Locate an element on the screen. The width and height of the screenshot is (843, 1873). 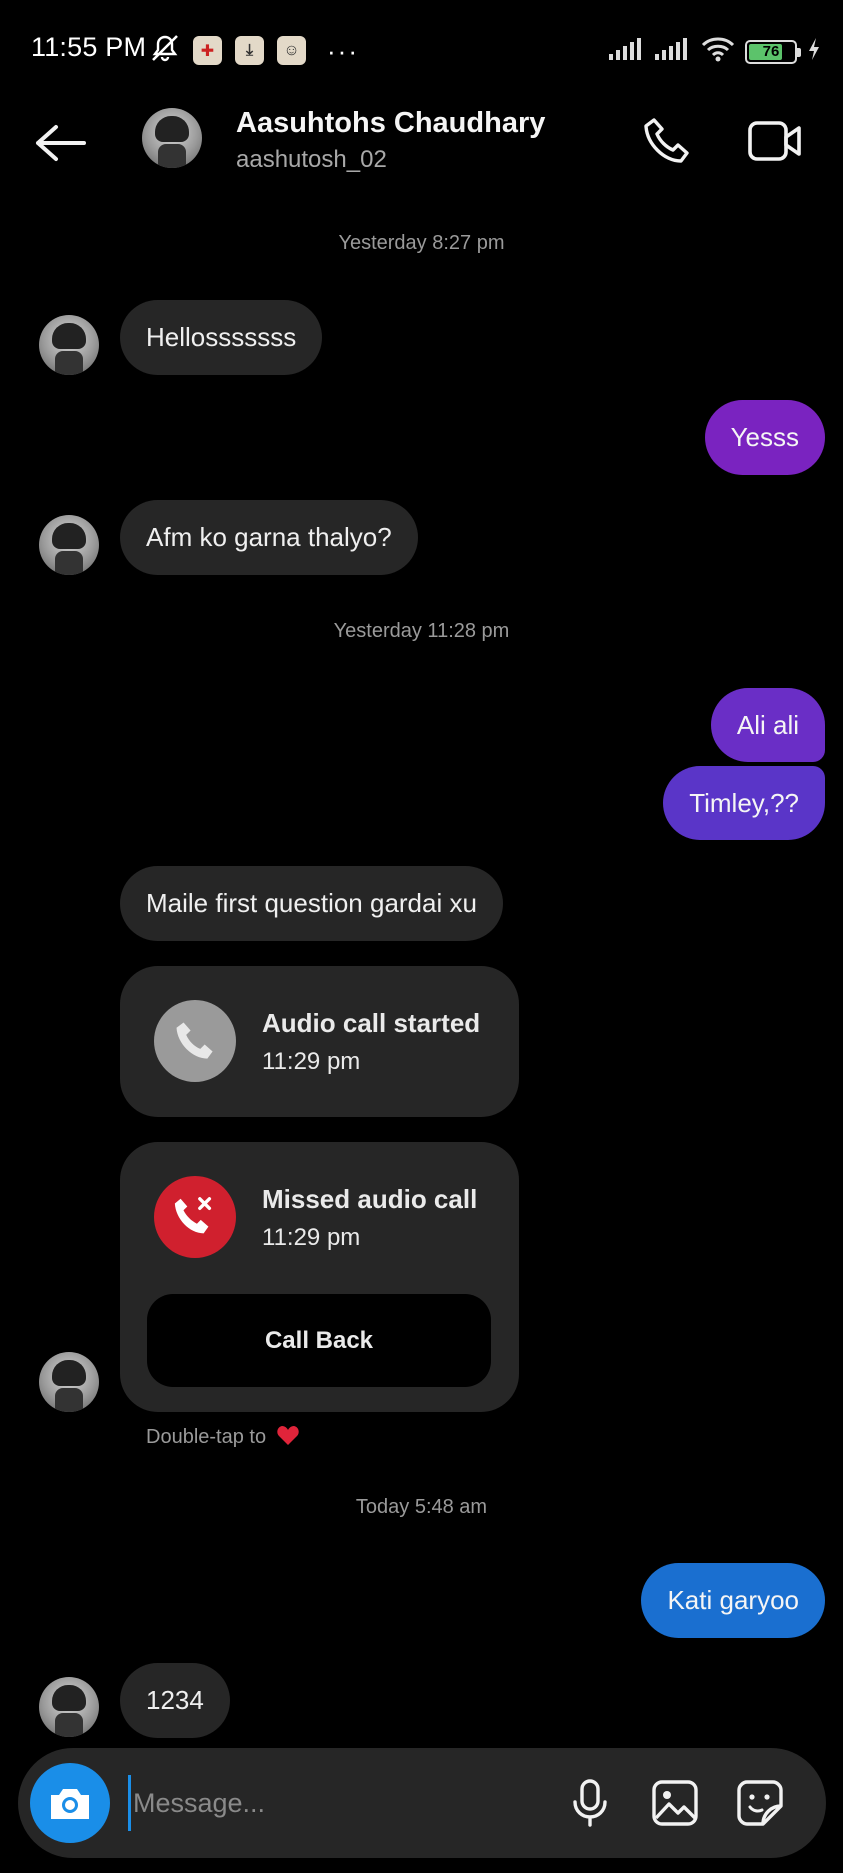
download-icon: ⤓ is located at coordinates (249, 50).